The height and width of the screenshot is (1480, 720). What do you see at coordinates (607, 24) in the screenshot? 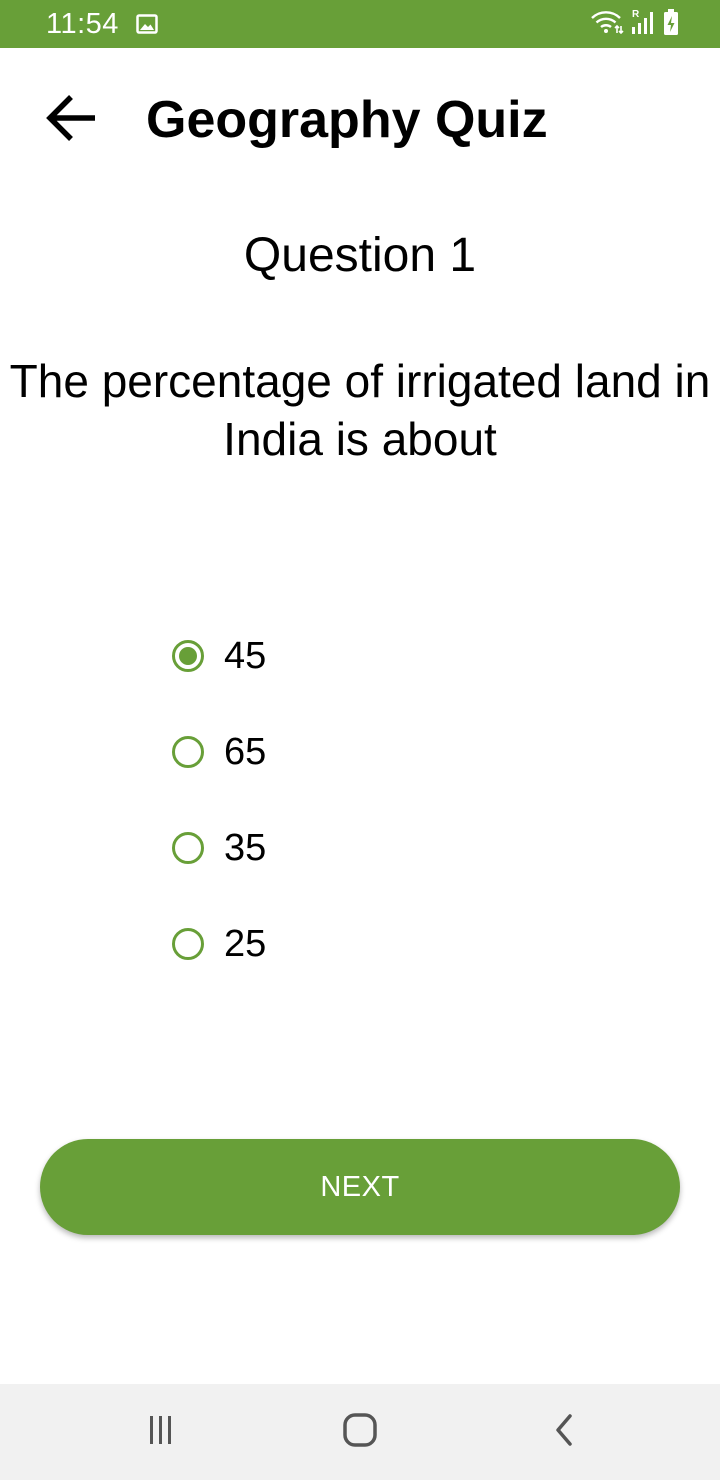
I see `wifi-icon` at bounding box center [607, 24].